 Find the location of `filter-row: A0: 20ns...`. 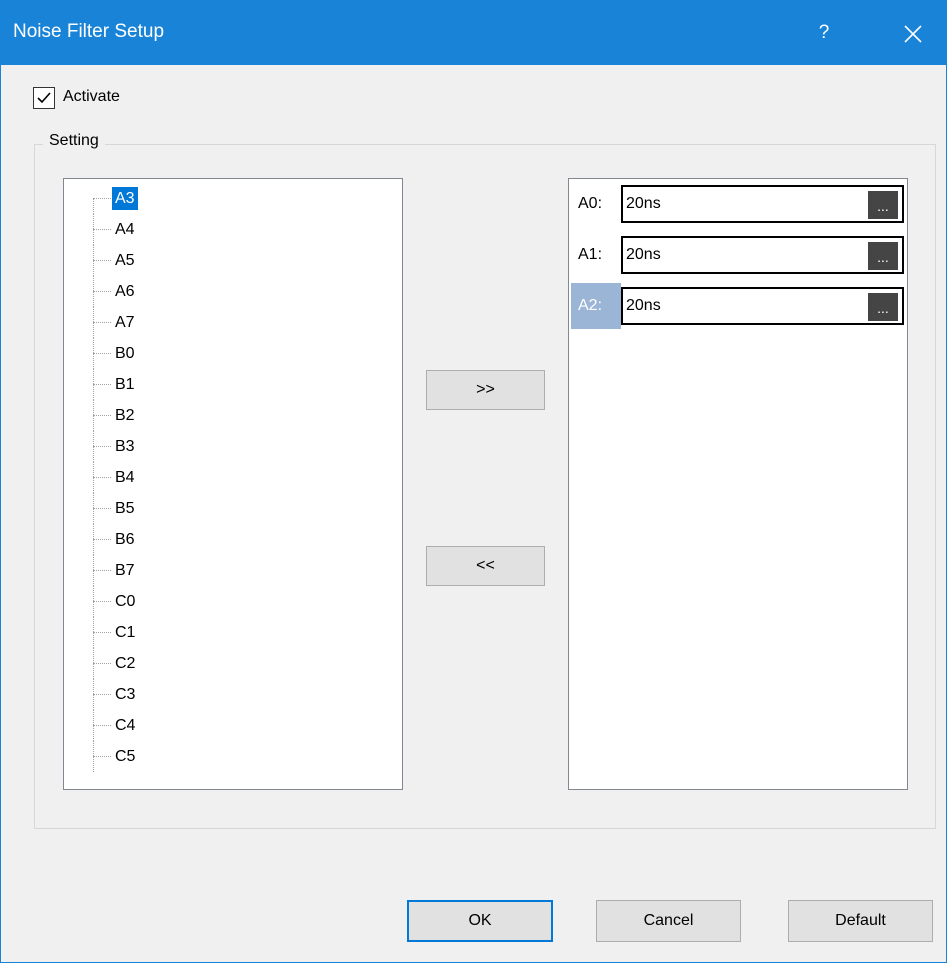

filter-row: A0: 20ns... is located at coordinates (737, 204).